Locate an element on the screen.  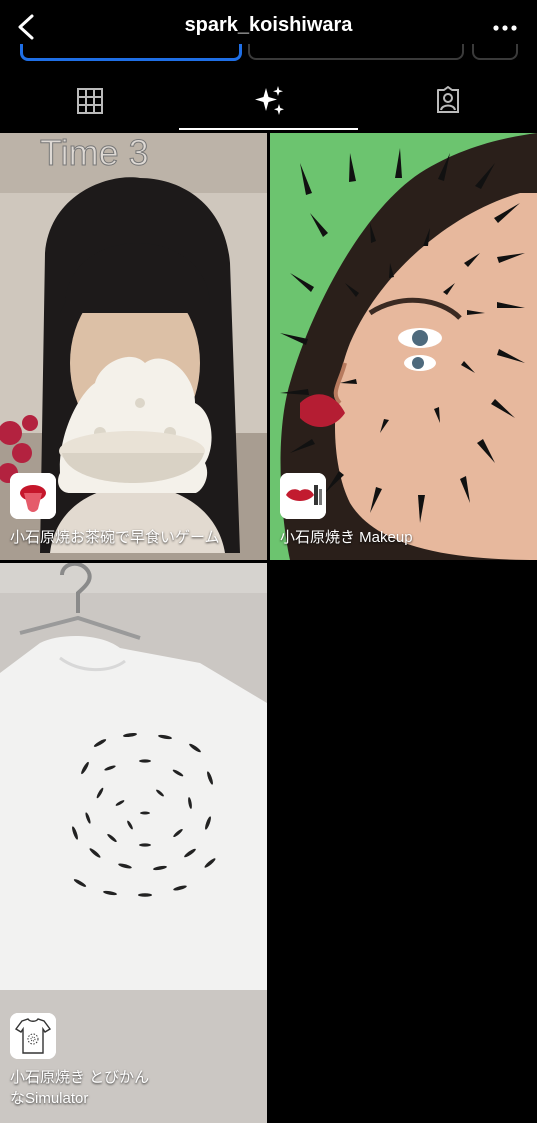
active-tab-indicator is located at coordinates (268, 129).